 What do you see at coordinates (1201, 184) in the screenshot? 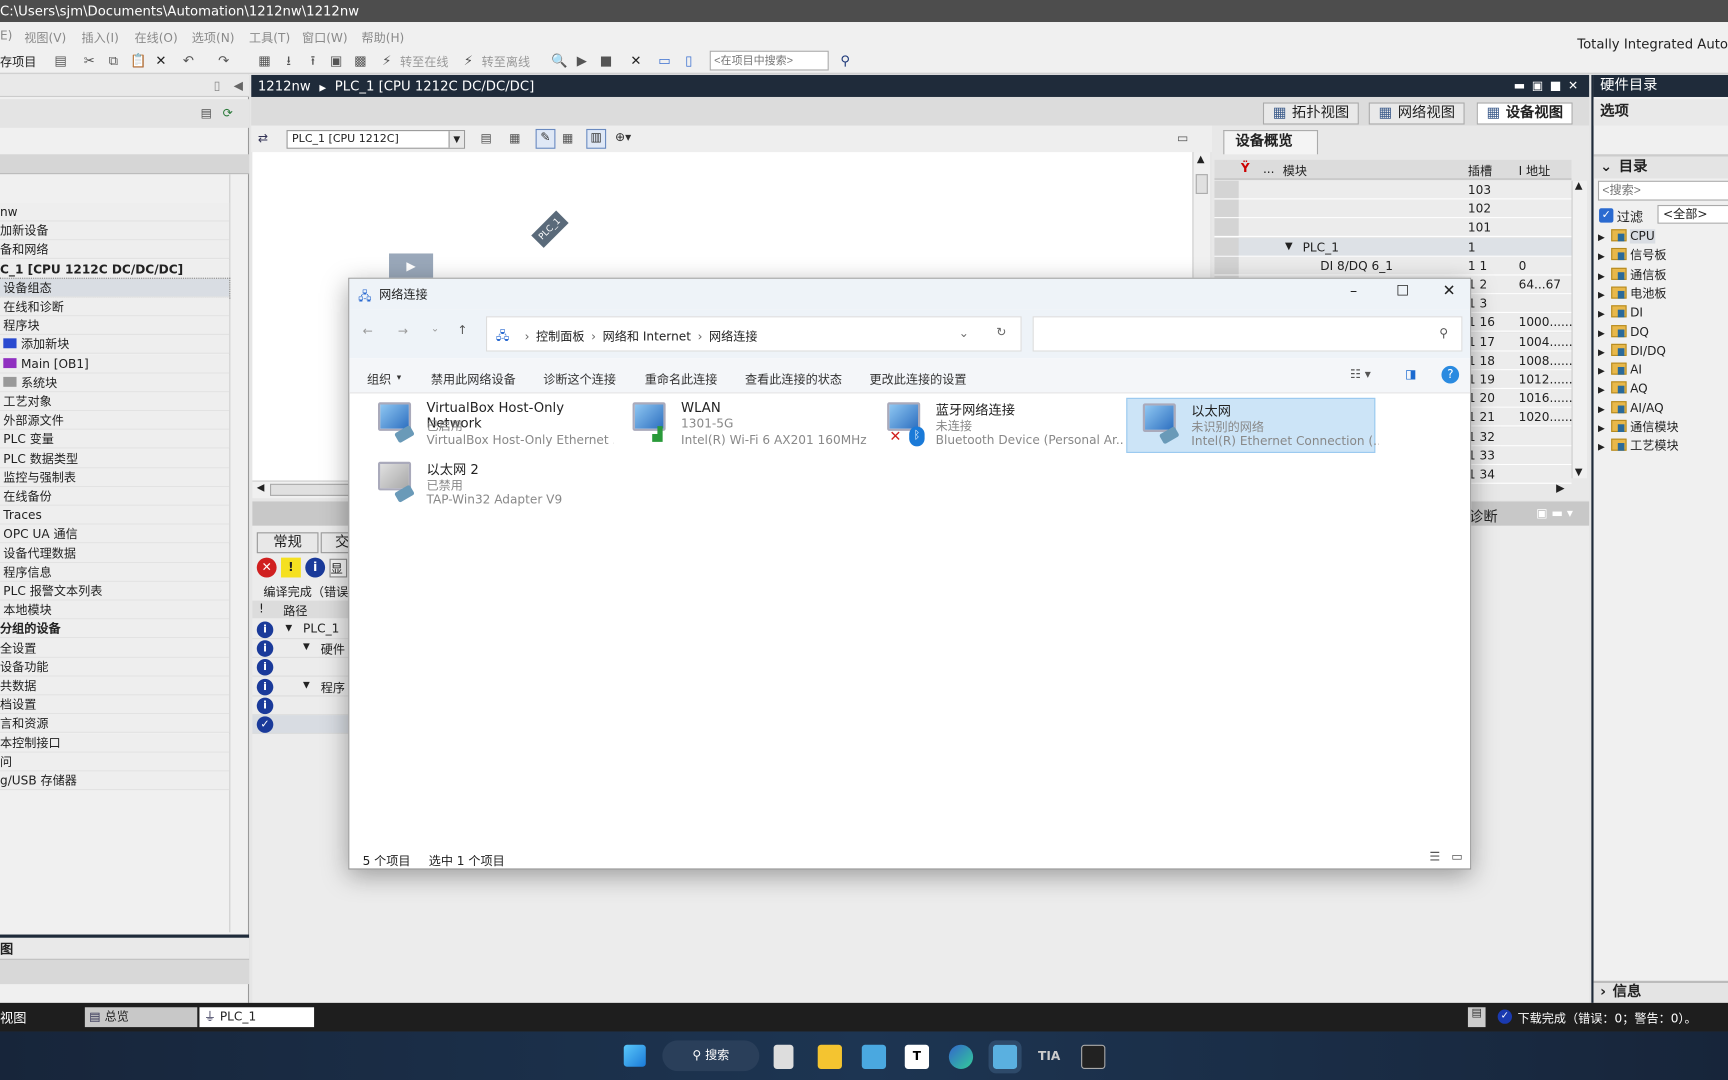
I see `scroll-thumb` at bounding box center [1201, 184].